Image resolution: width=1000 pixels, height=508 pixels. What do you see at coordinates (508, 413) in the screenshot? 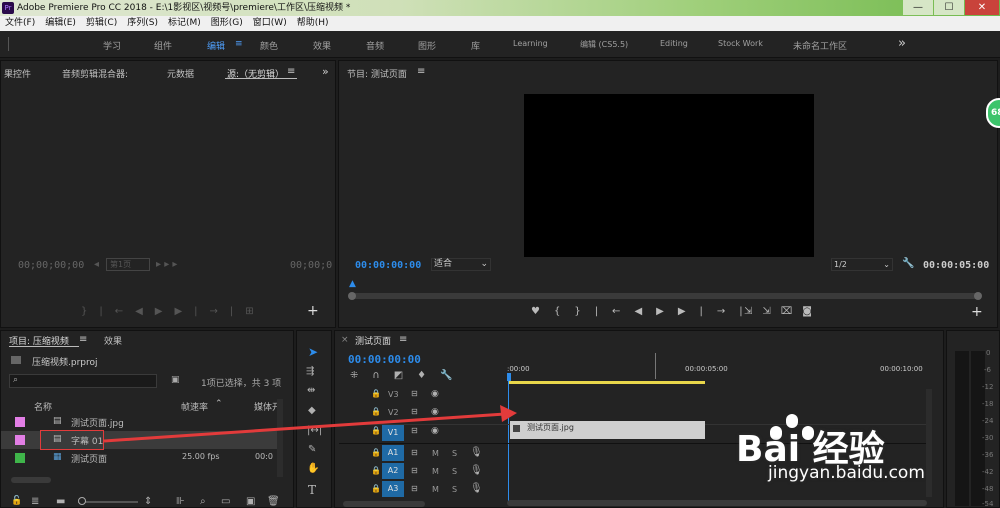
I see `annotation-arrow-head` at bounding box center [508, 413].